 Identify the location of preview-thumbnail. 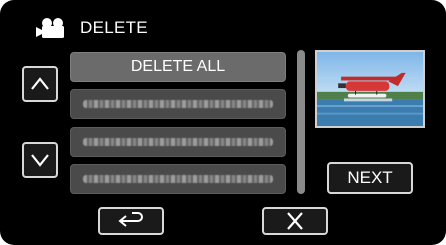
(370, 89).